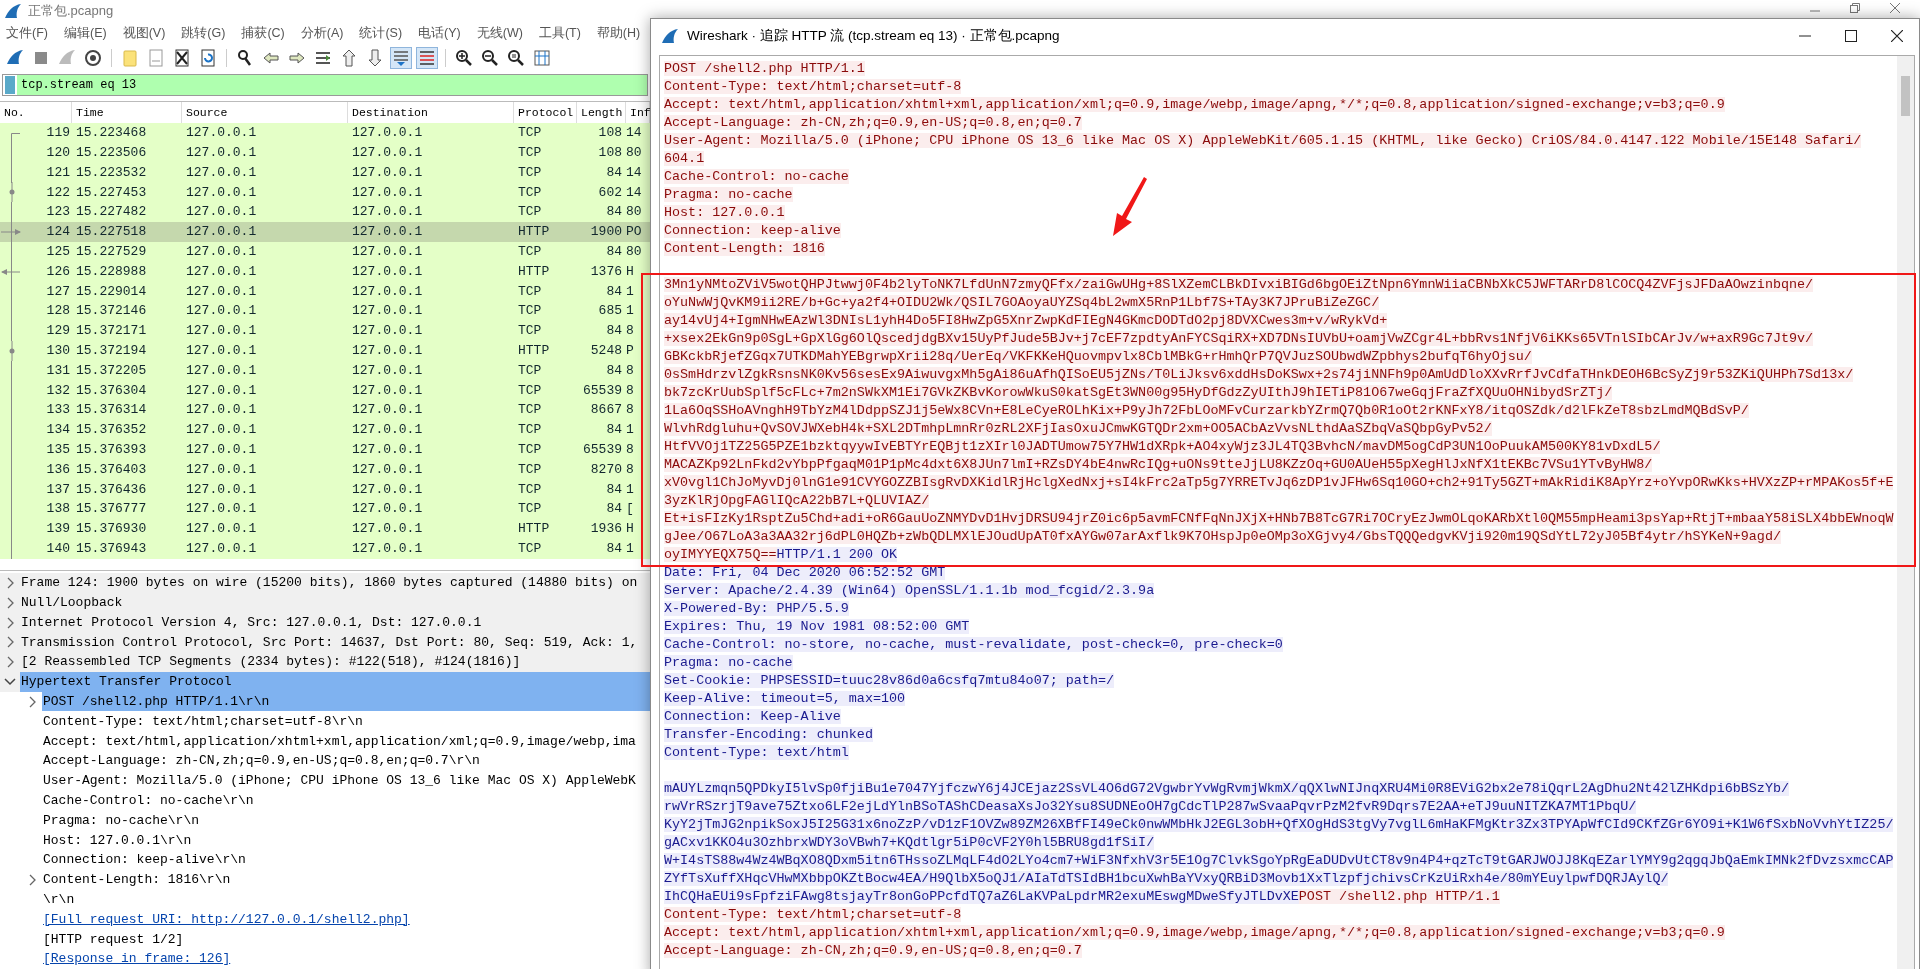 Image resolution: width=1920 pixels, height=969 pixels. Describe the element at coordinates (325, 152) in the screenshot. I see `packet-row: 120 15.223506 127.0.0.1 127.0.0.1 TCP 108 80` at that location.